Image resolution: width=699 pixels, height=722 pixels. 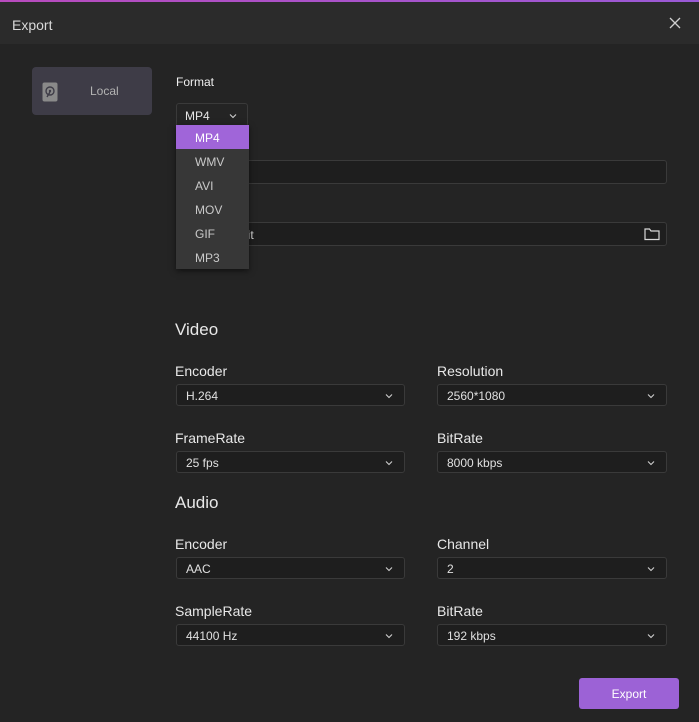 I want to click on export-button-label: Export, so click(x=629, y=694).